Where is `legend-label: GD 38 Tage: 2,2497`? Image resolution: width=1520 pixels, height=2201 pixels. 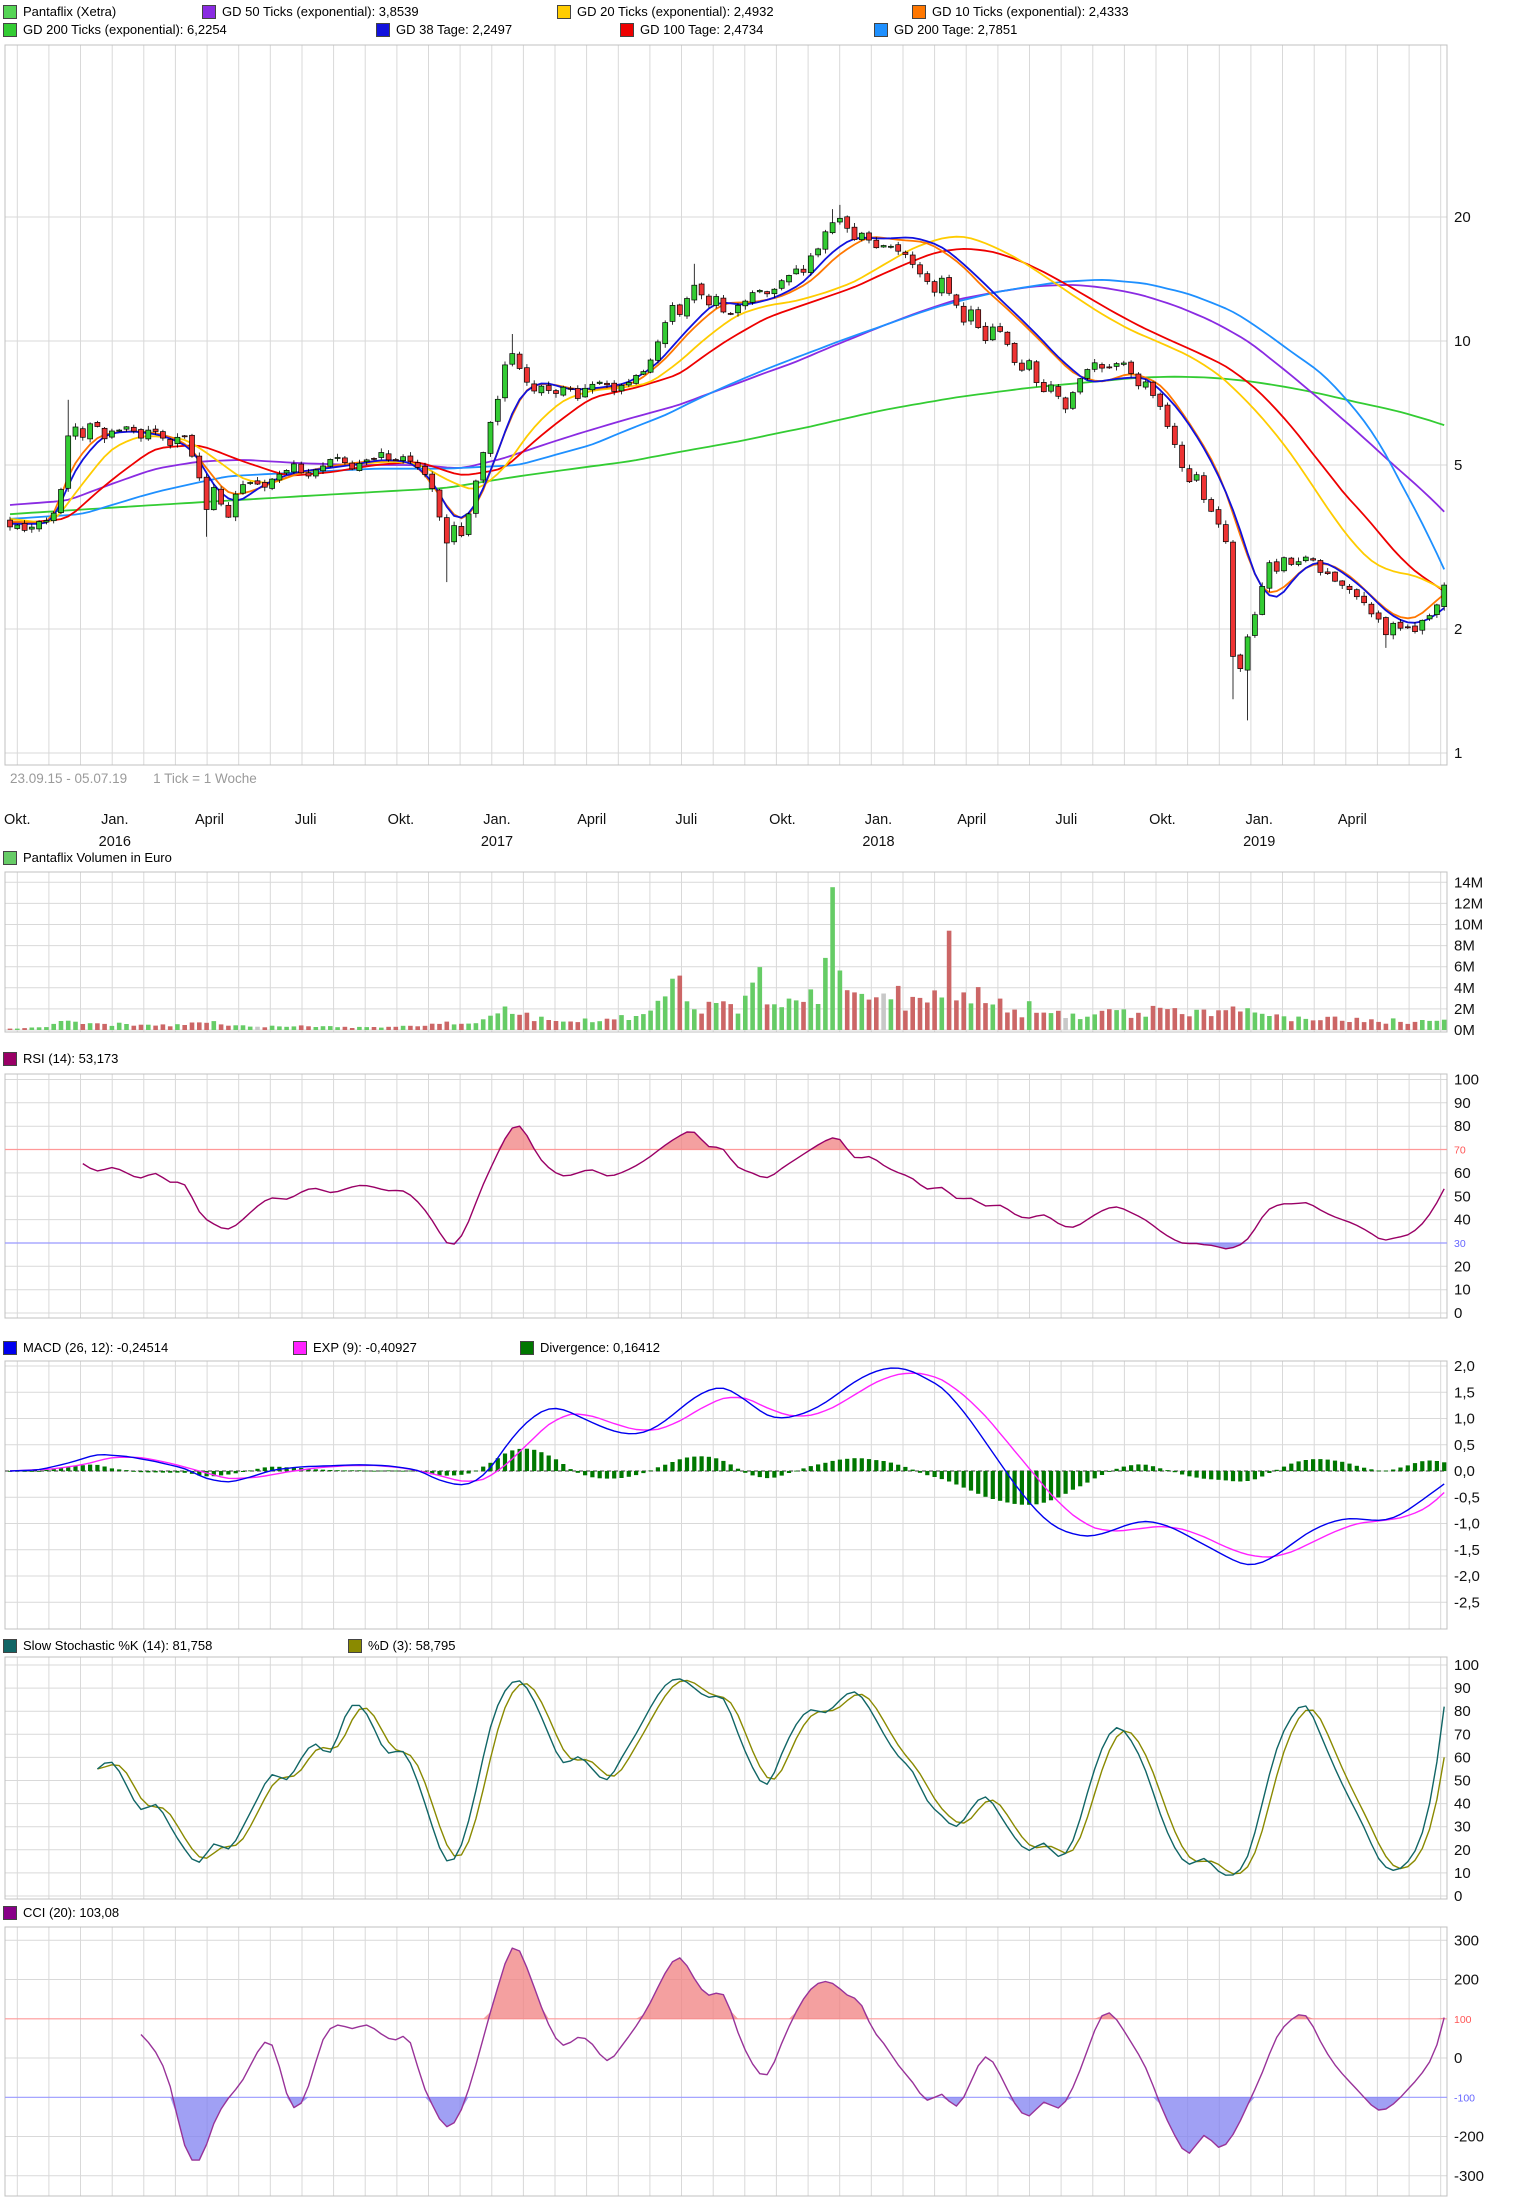
legend-label: GD 38 Tage: 2,2497 is located at coordinates (454, 29).